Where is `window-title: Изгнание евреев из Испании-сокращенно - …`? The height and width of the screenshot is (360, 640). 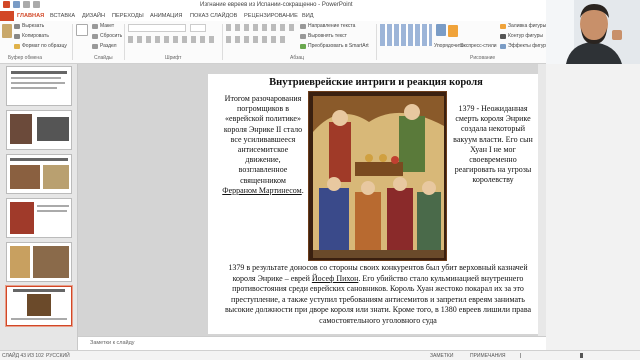 window-title: Изгнание евреев из Испании-сокращенно - … is located at coordinates (276, 5).